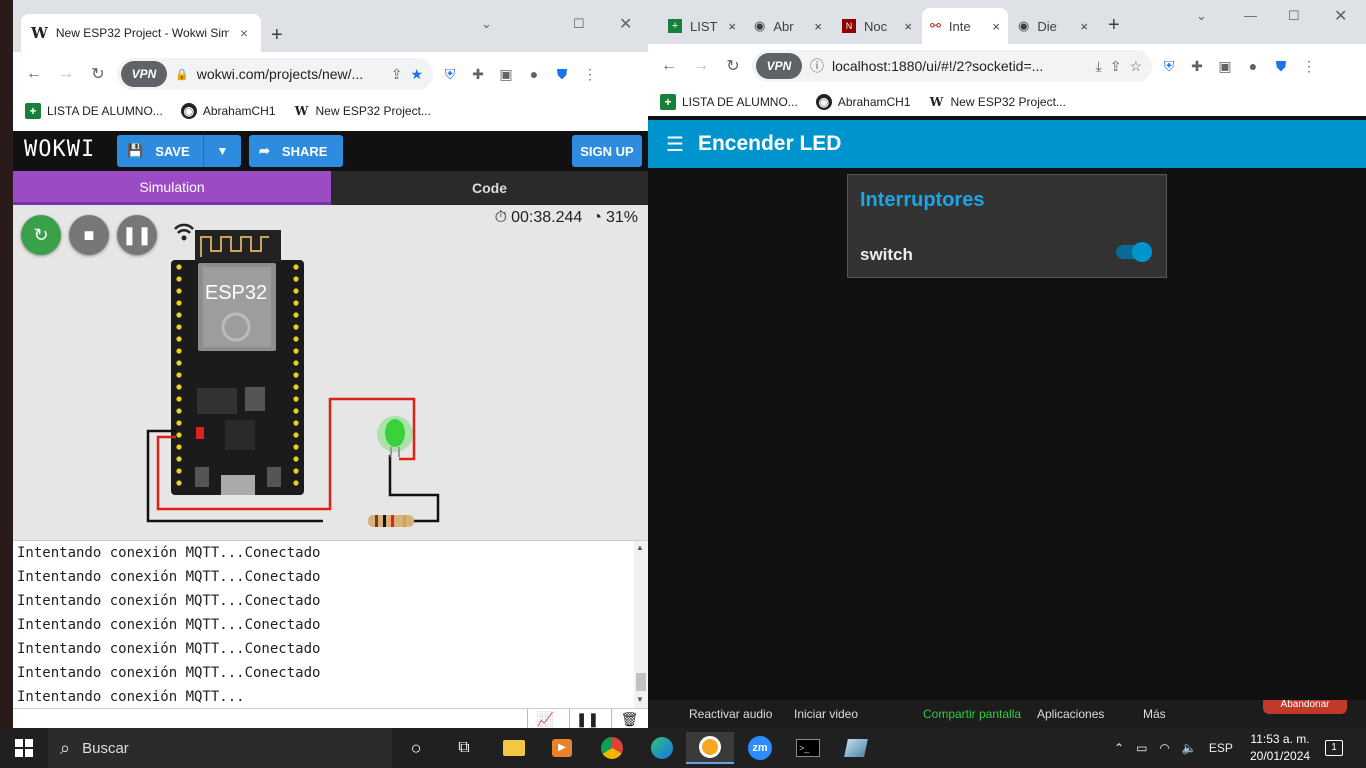 The image size is (1366, 768). What do you see at coordinates (464, 748) in the screenshot?
I see `task-view-icon: ⧉` at bounding box center [464, 748].